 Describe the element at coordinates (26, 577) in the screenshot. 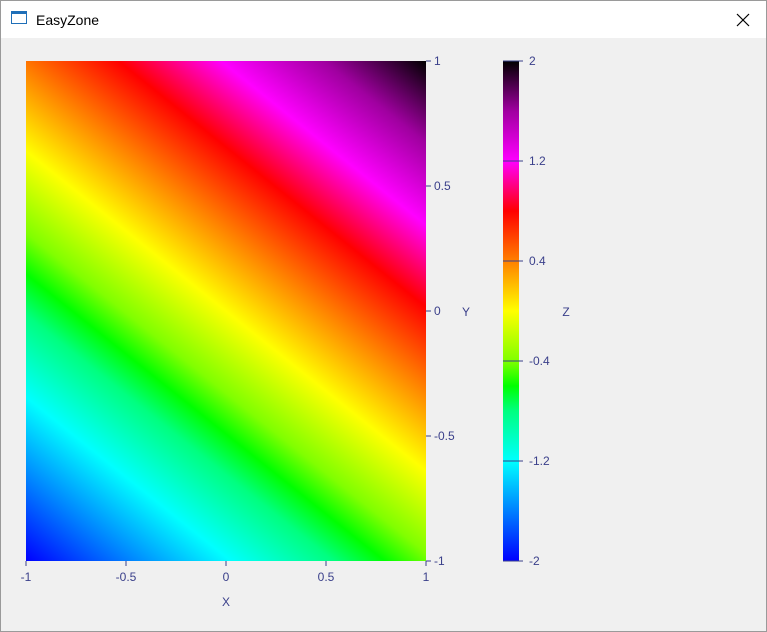

I see `x-tick-label: -1` at that location.